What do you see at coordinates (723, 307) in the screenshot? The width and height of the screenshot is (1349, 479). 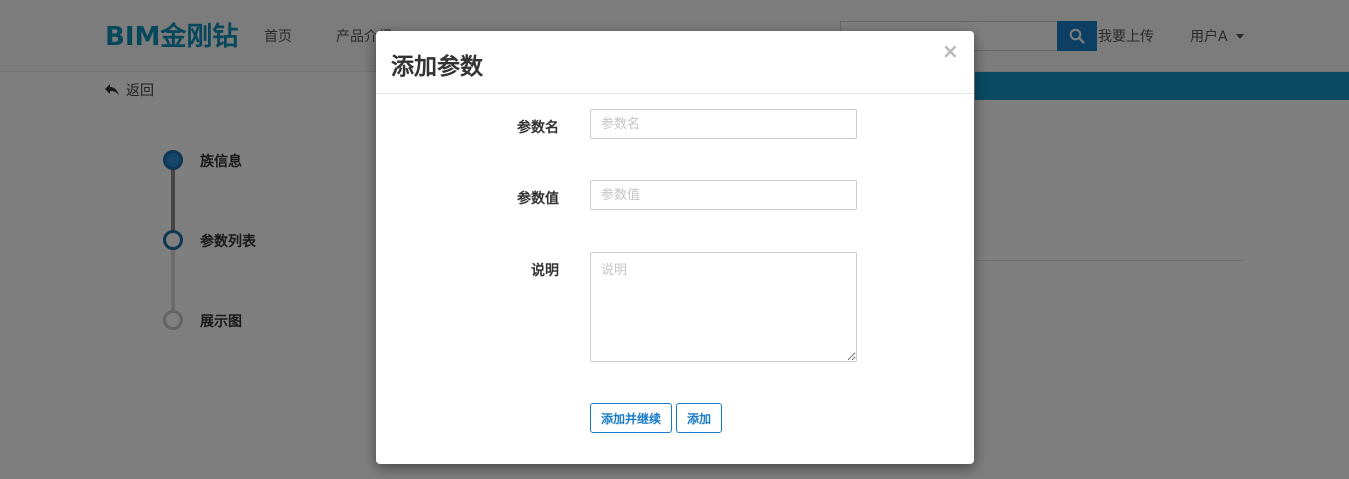 I see `description-textarea` at bounding box center [723, 307].